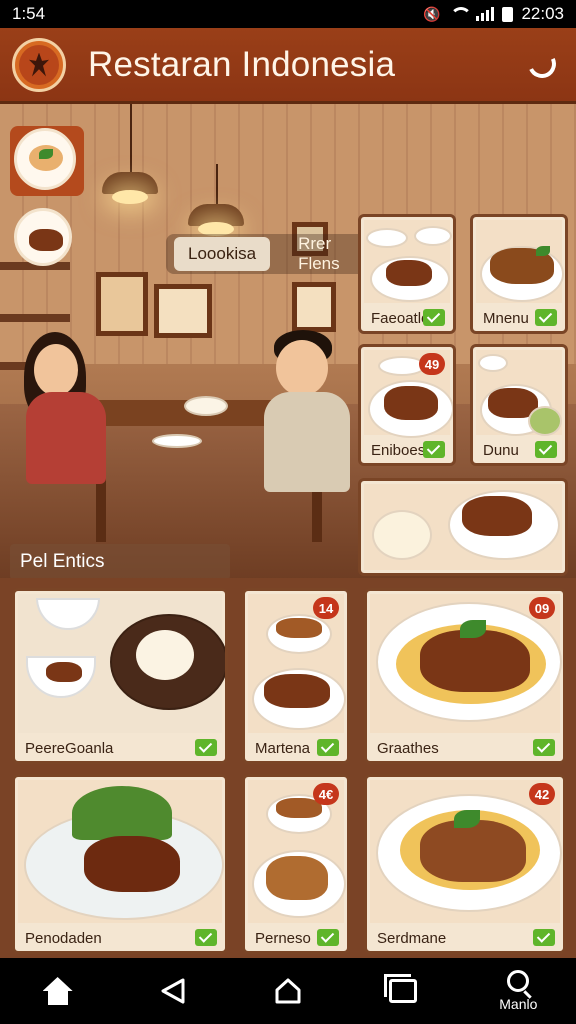  Describe the element at coordinates (68, 432) in the screenshot. I see `woman-diner` at that location.